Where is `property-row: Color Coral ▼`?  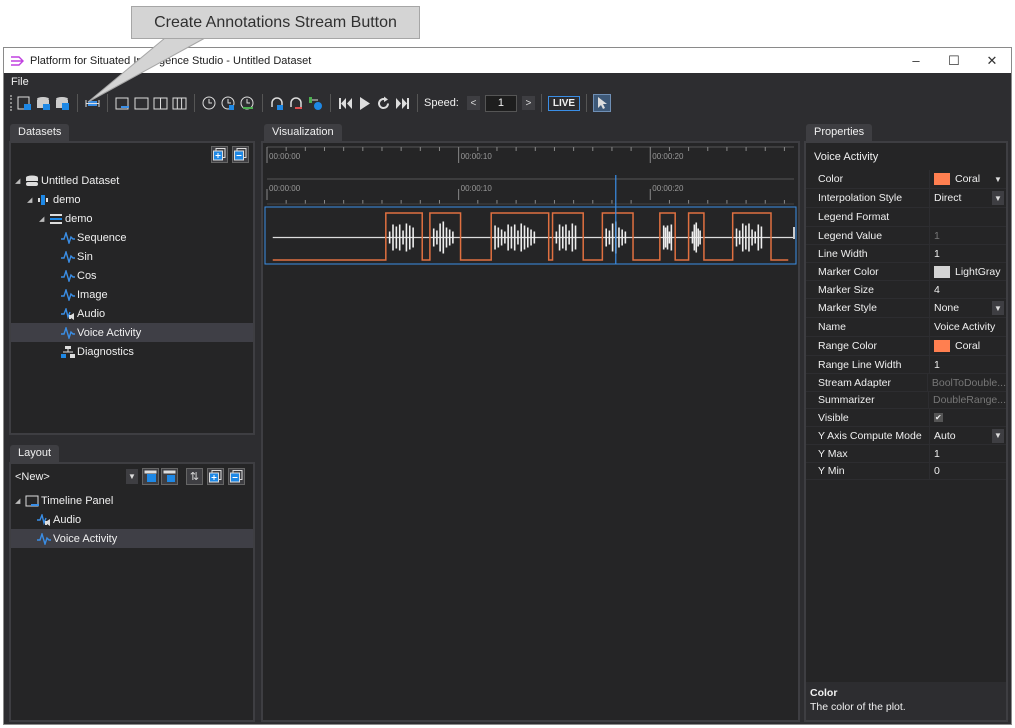
property-row: Color Coral ▼ is located at coordinates (906, 179).